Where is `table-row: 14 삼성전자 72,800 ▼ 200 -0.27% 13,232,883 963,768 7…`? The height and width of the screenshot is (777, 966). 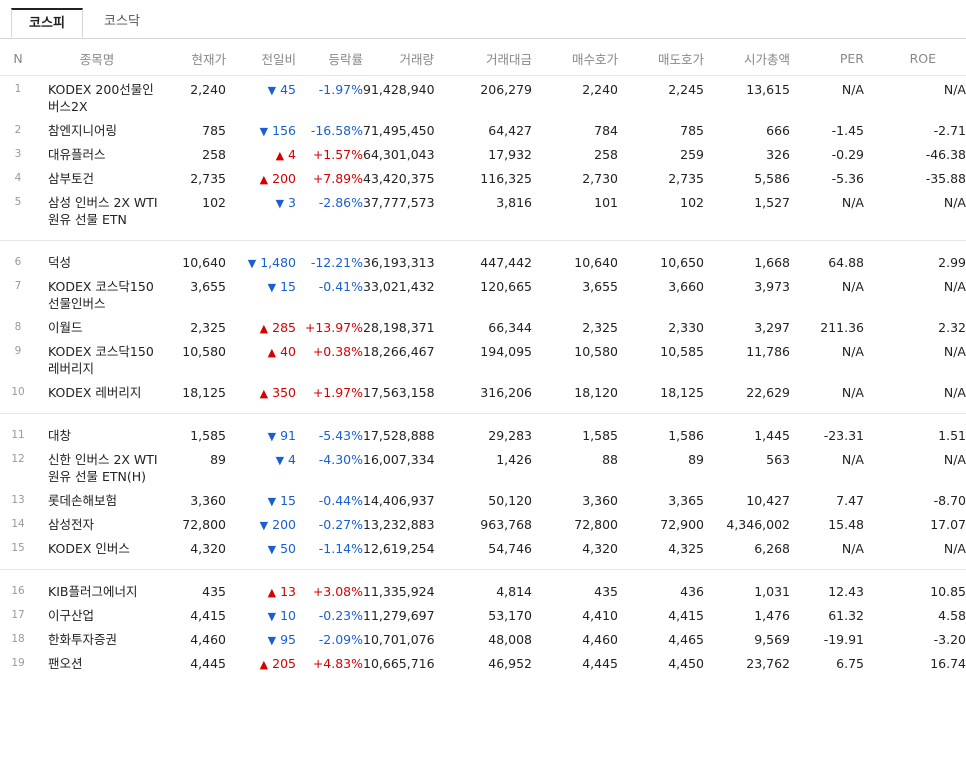
table-row: 14 삼성전자 72,800 ▼ 200 -0.27% 13,232,883 963,768 7… is located at coordinates (483, 523).